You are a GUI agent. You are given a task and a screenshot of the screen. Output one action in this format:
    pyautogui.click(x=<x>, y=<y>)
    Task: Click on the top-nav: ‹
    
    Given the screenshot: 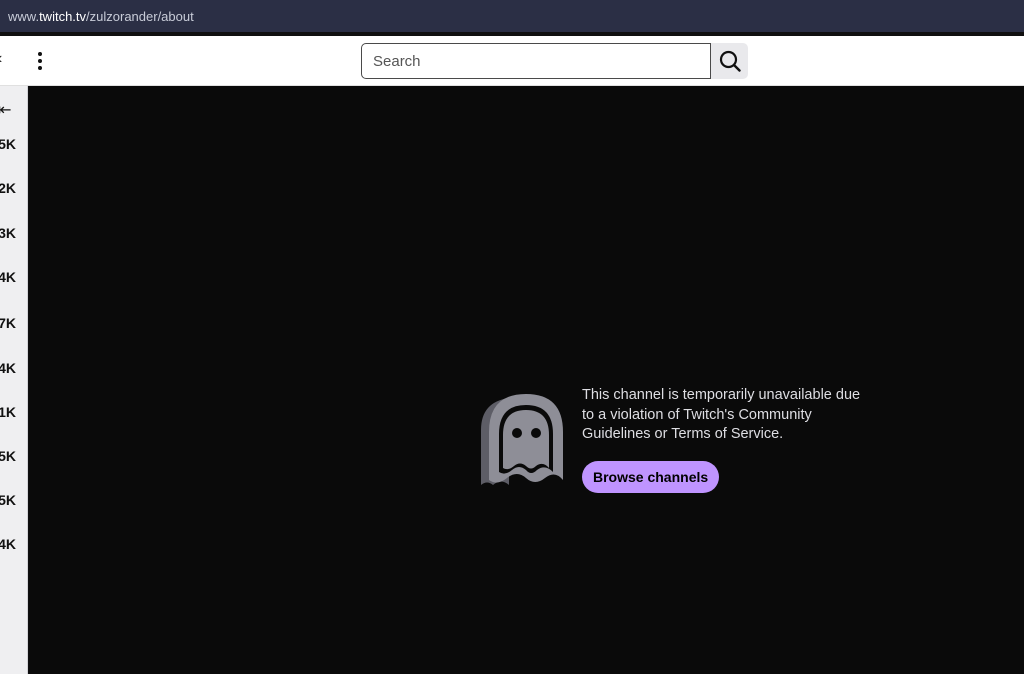 What is the action you would take?
    pyautogui.click(x=512, y=61)
    